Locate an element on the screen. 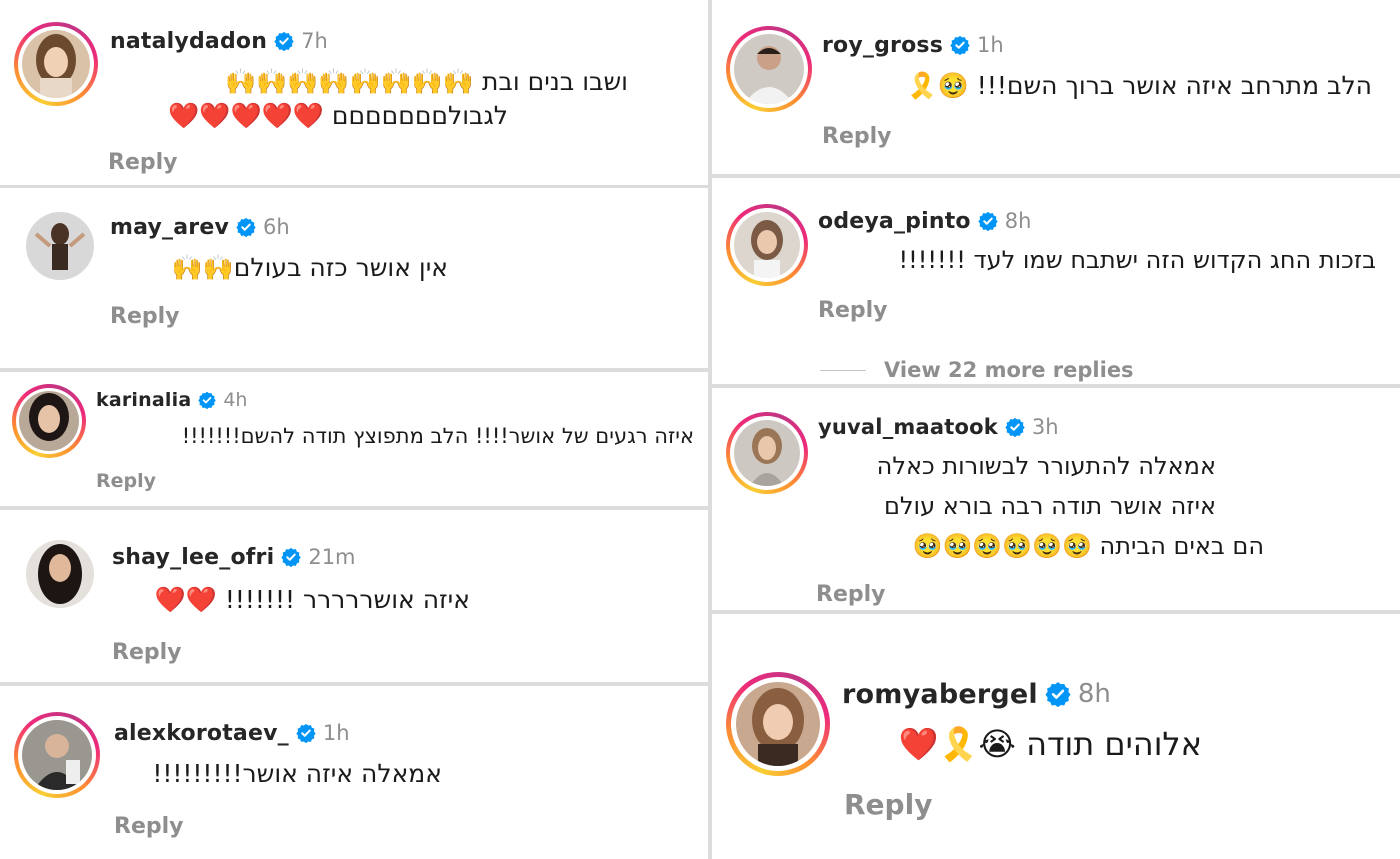  username-link: alexkorotaev_ is located at coordinates (201, 733).